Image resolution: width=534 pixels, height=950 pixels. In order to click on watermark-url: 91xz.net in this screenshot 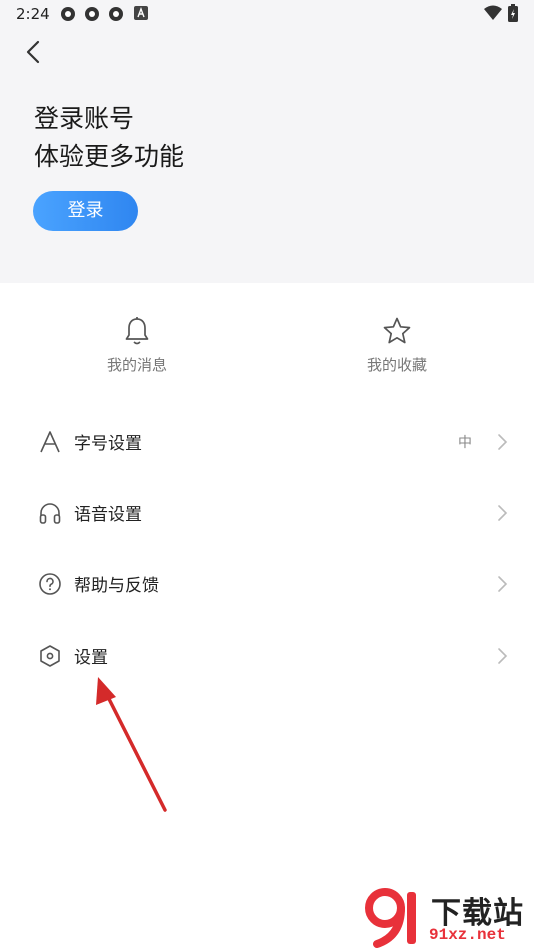, I will do `click(467, 935)`.